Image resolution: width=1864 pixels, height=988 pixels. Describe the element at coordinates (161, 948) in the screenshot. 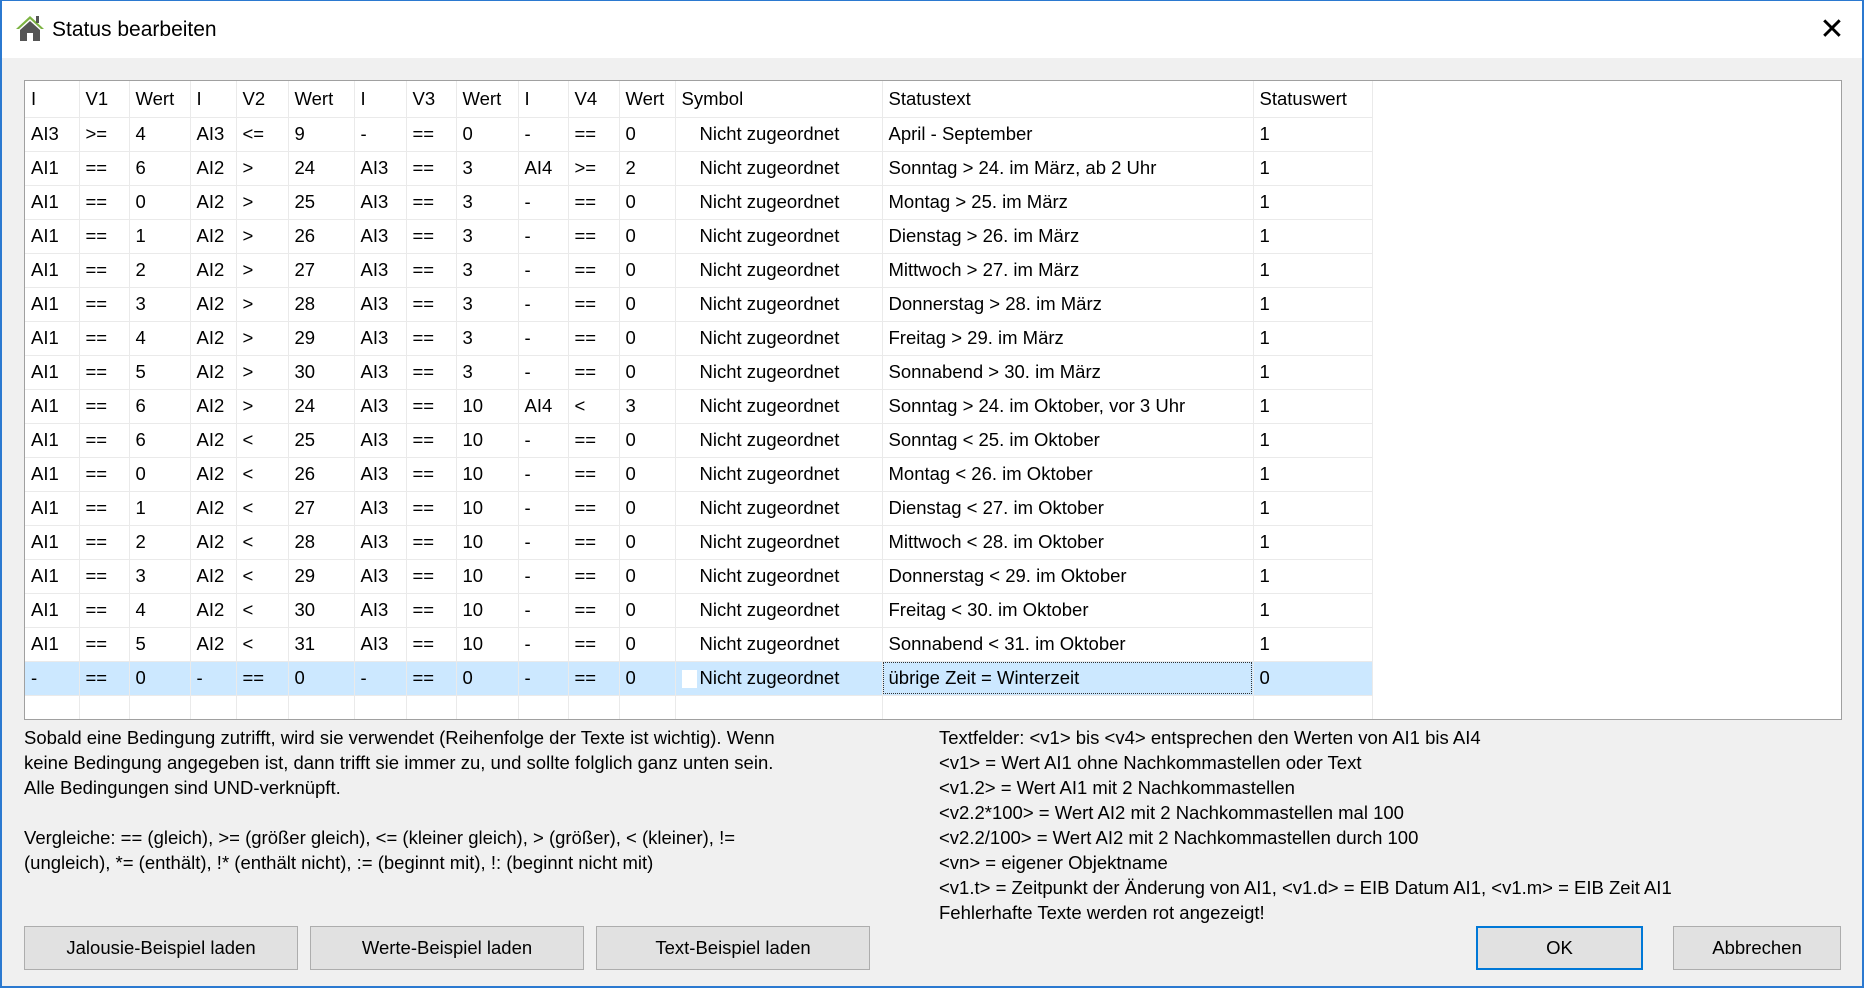

I see `load-jalousie-example-button: Jalousie-Beispiel laden` at that location.